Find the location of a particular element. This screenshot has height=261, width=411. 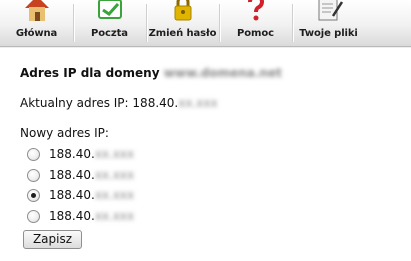

toolbar-item-label: Poczta is located at coordinates (109, 33).